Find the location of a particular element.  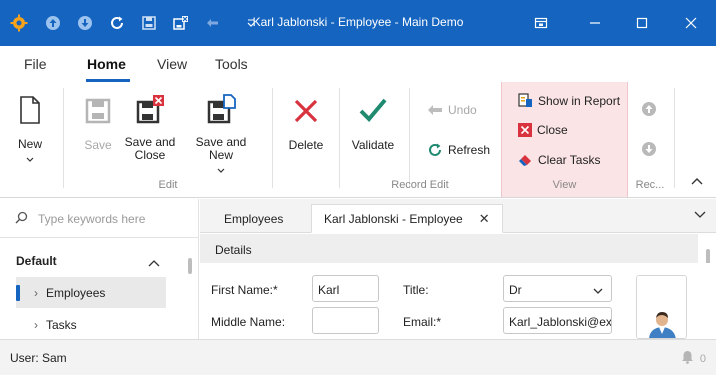

title-select-value: Dr is located at coordinates (515, 290).